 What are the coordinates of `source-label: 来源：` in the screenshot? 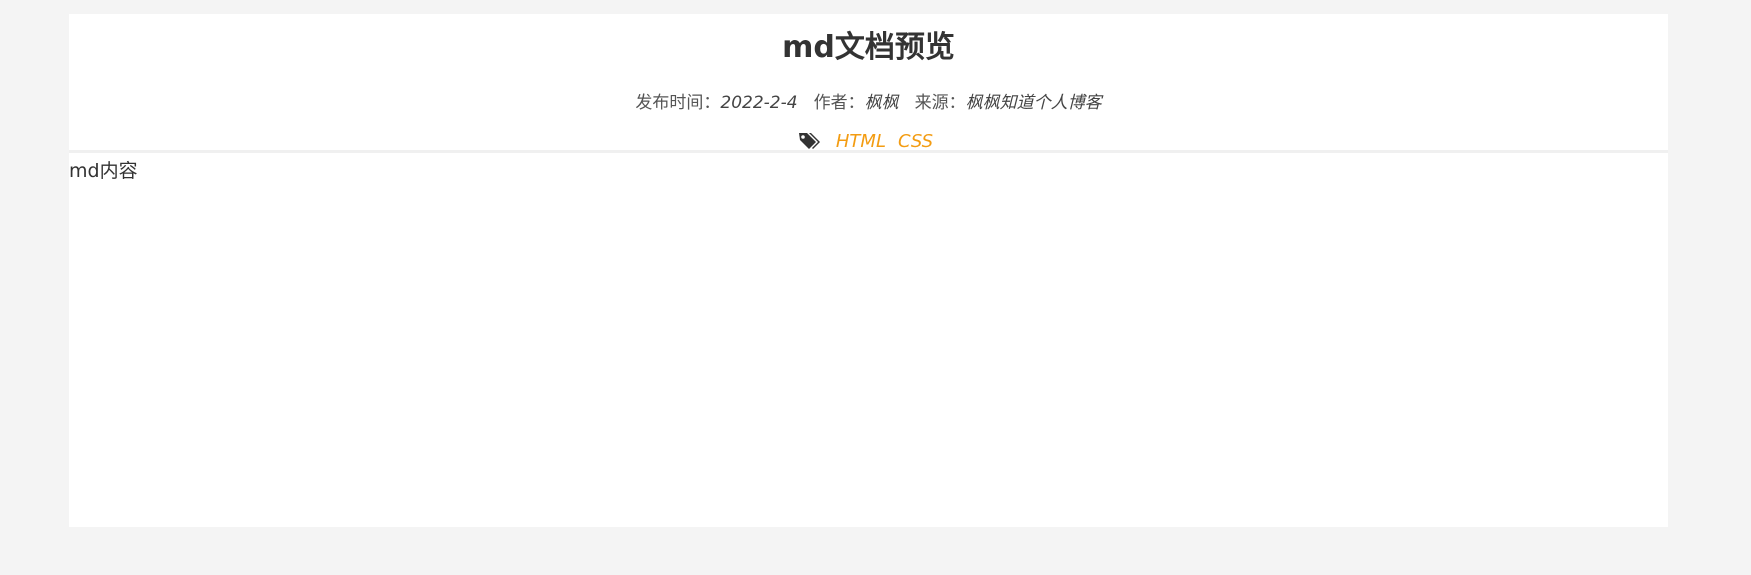 It's located at (940, 103).